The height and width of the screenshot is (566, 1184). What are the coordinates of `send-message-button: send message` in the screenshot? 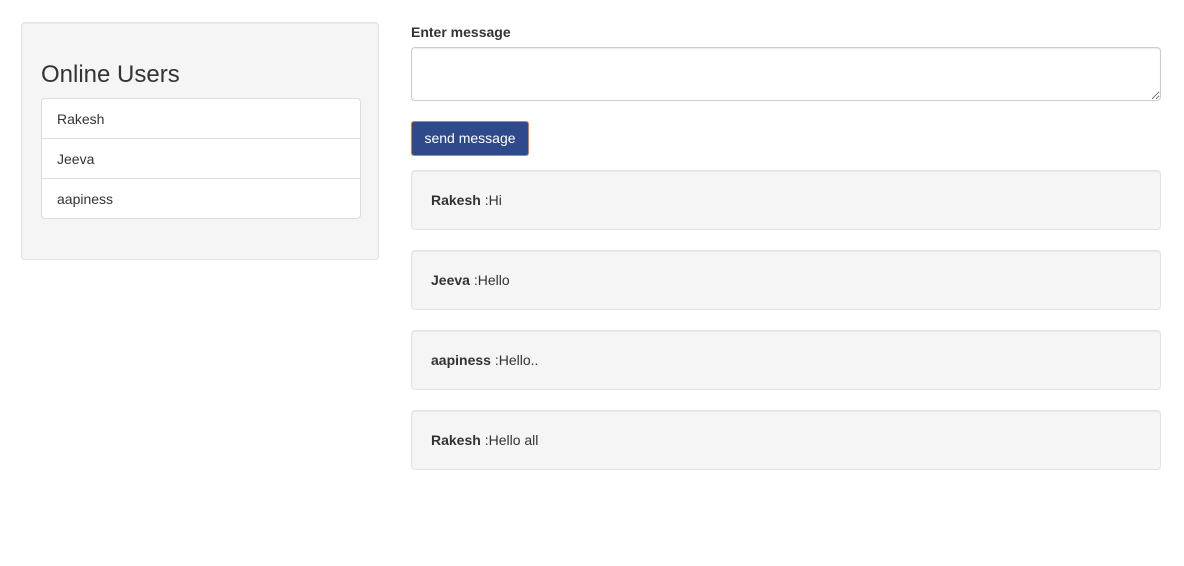 It's located at (470, 138).